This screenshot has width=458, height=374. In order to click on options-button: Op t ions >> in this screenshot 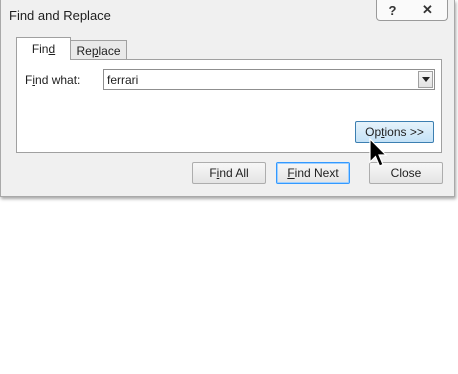, I will do `click(394, 132)`.